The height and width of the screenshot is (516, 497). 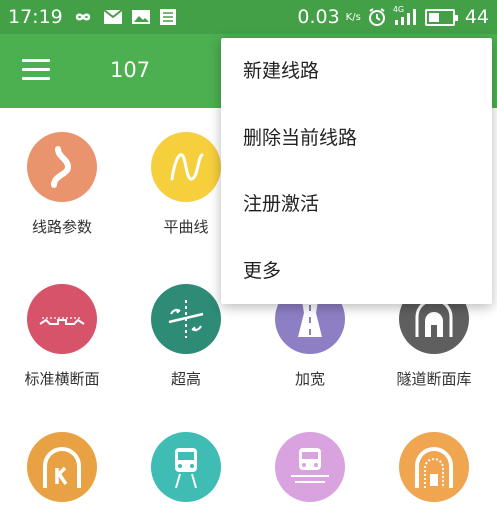 I want to click on train-track-icon, so click(x=310, y=465).